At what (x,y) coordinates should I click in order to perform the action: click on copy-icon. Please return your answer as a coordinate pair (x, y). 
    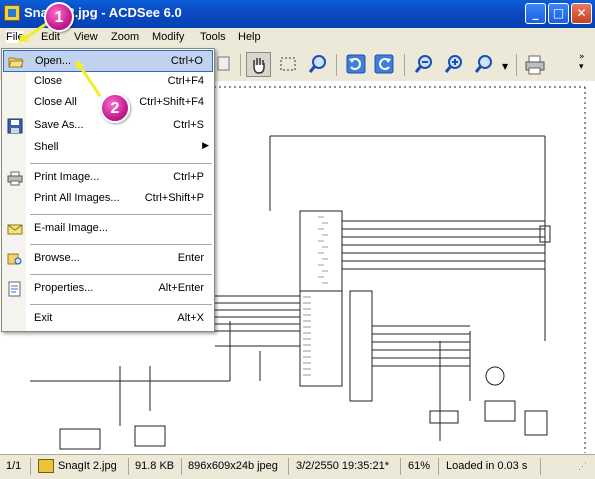
    Looking at the image, I should click on (223, 63).